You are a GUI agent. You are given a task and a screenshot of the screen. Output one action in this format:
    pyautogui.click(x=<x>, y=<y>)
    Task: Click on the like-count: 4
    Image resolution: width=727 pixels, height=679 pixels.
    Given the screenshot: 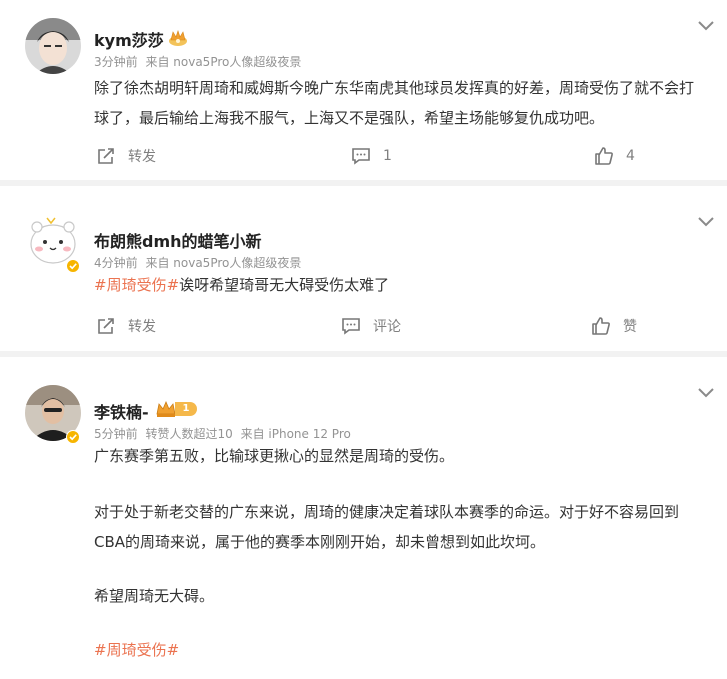 What is the action you would take?
    pyautogui.click(x=630, y=156)
    